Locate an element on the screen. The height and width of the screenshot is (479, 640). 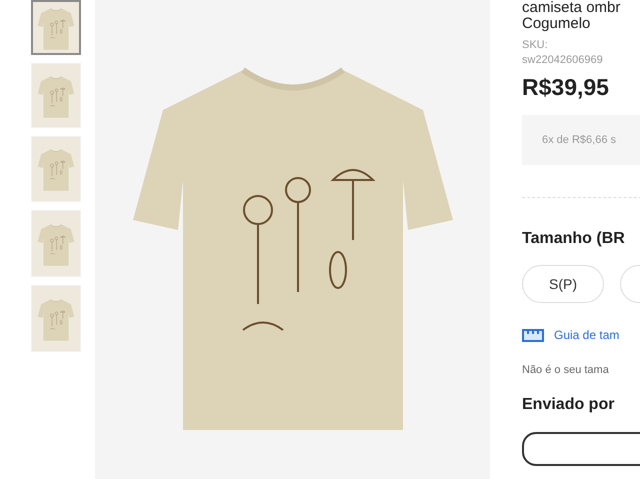
sku-label: SKU: is located at coordinates (535, 45).